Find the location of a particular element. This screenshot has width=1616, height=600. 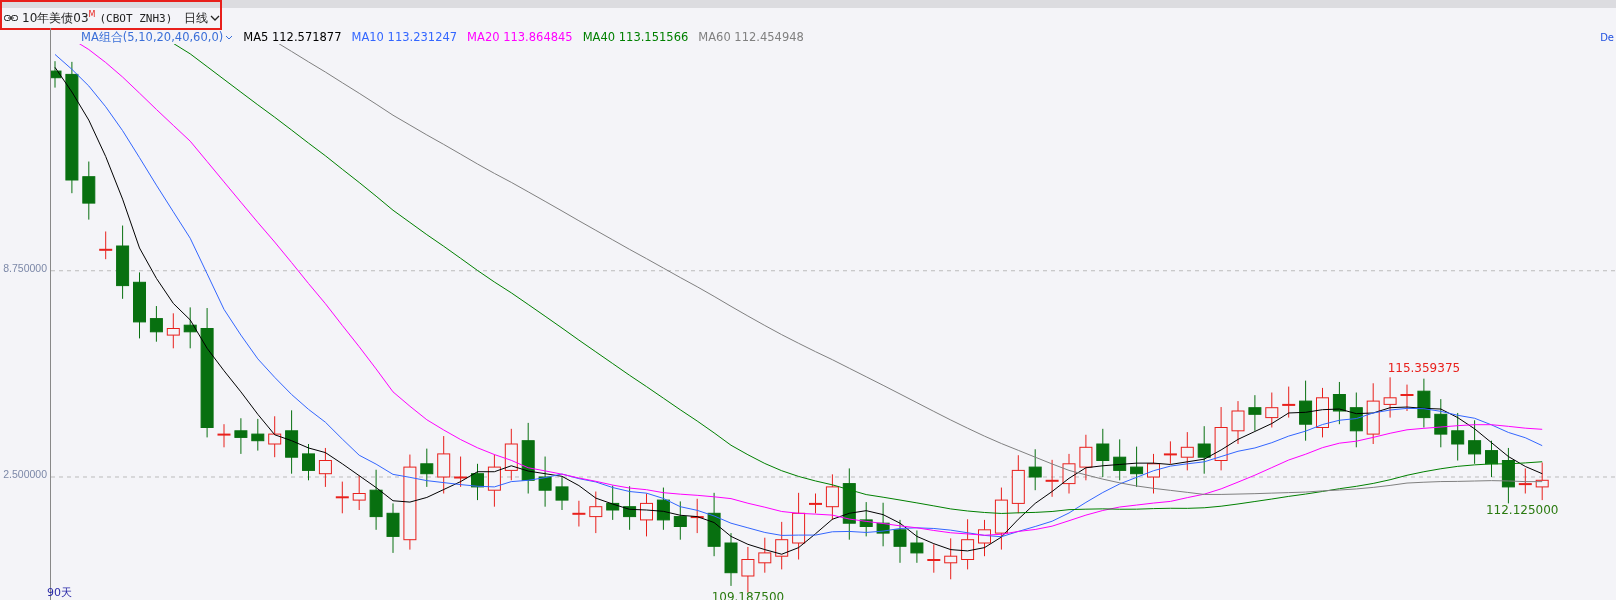

period-dropdown: 日线 is located at coordinates (198, 18).